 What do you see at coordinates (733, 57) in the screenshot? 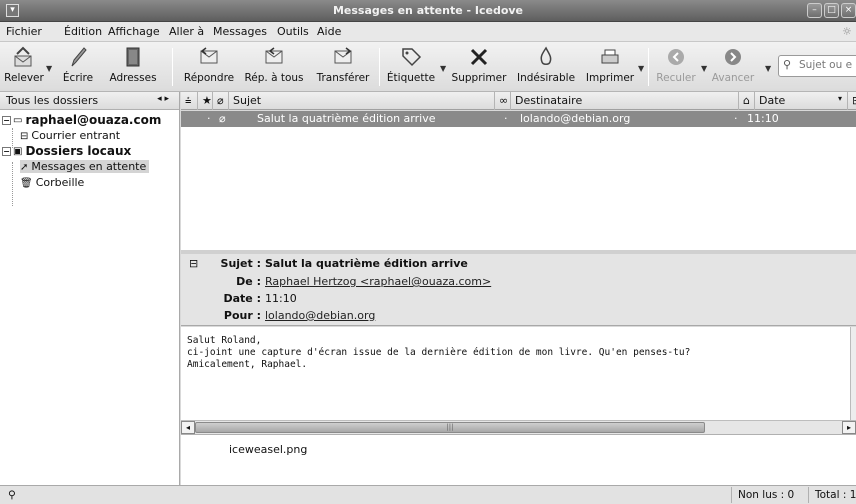
I see `forward-arrow-icon` at bounding box center [733, 57].